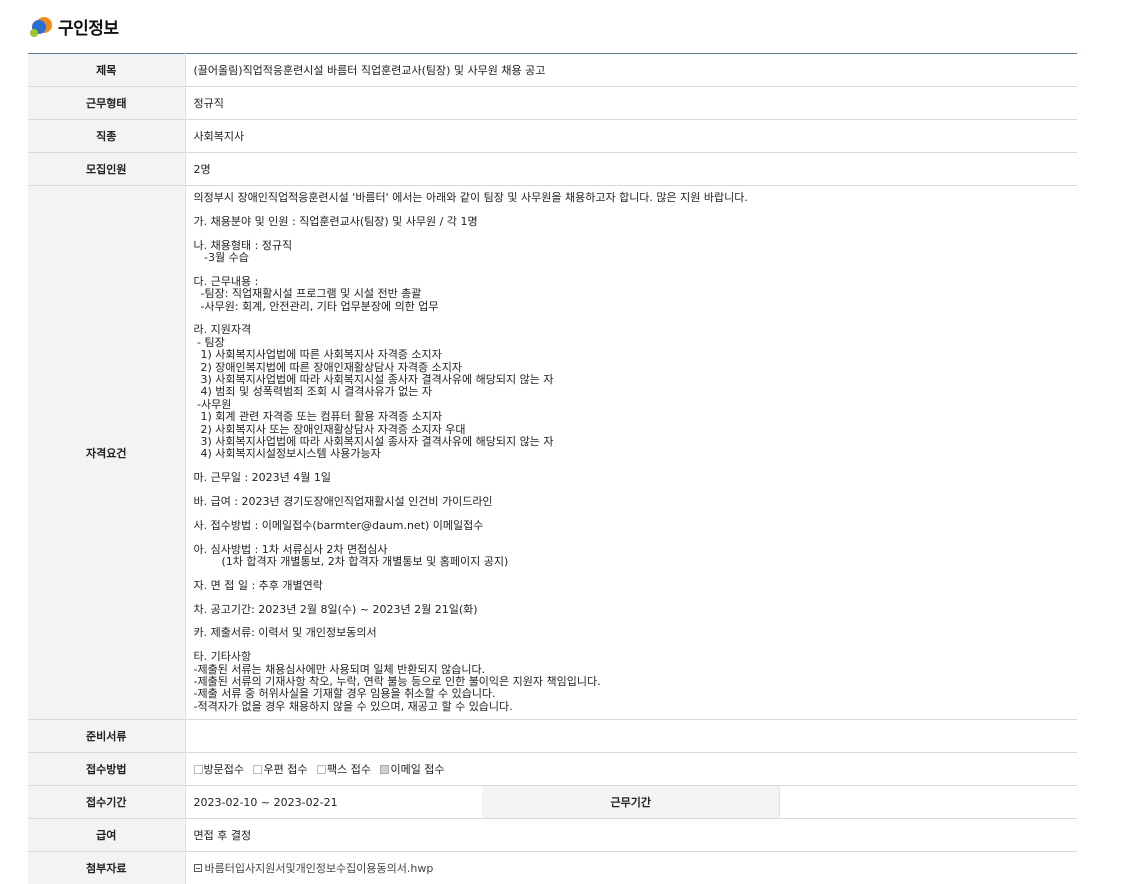 This screenshot has height=884, width=1127. Describe the element at coordinates (107, 867) in the screenshot. I see `label-attachment: 첨부자료` at that location.